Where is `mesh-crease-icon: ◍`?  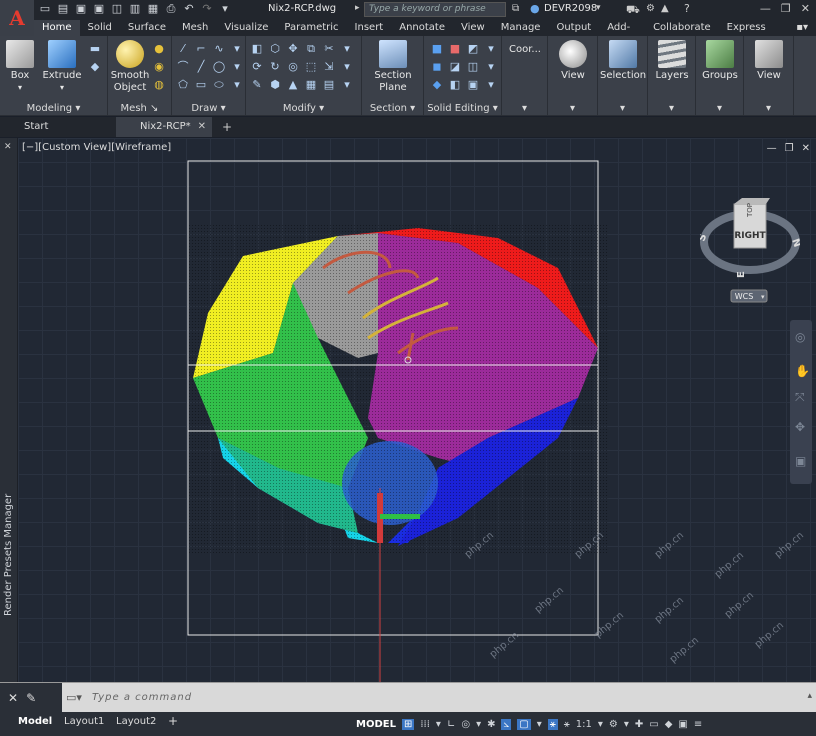
mesh-crease-icon: ◍ is located at coordinates (159, 85).